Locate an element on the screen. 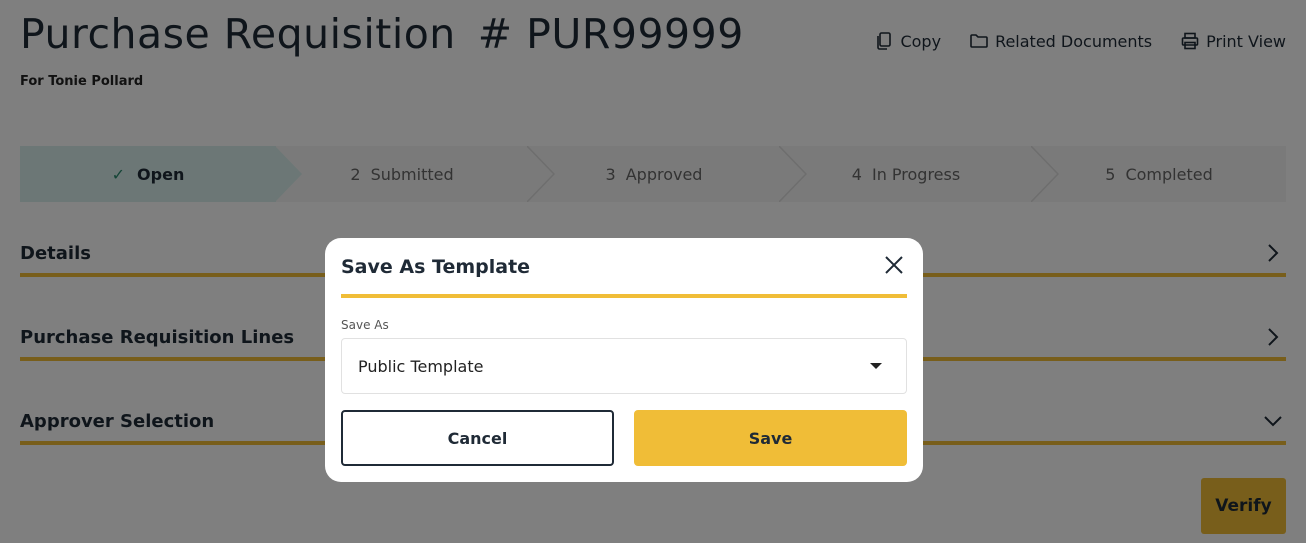 The image size is (1306, 543). save-as-label: Save As is located at coordinates (365, 325).